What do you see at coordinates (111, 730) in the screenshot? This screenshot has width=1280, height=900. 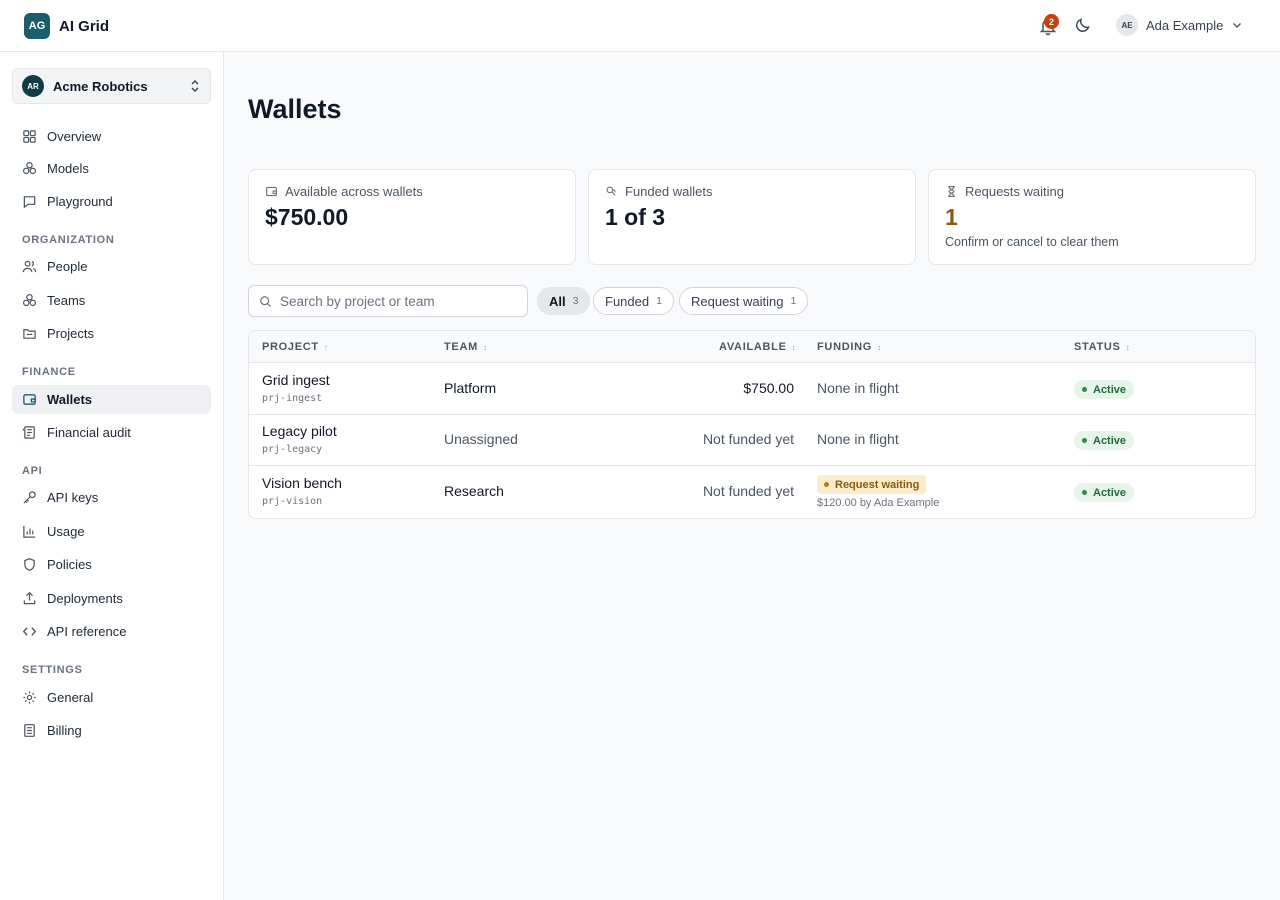 I see `sidebar-item-billing: Billing` at bounding box center [111, 730].